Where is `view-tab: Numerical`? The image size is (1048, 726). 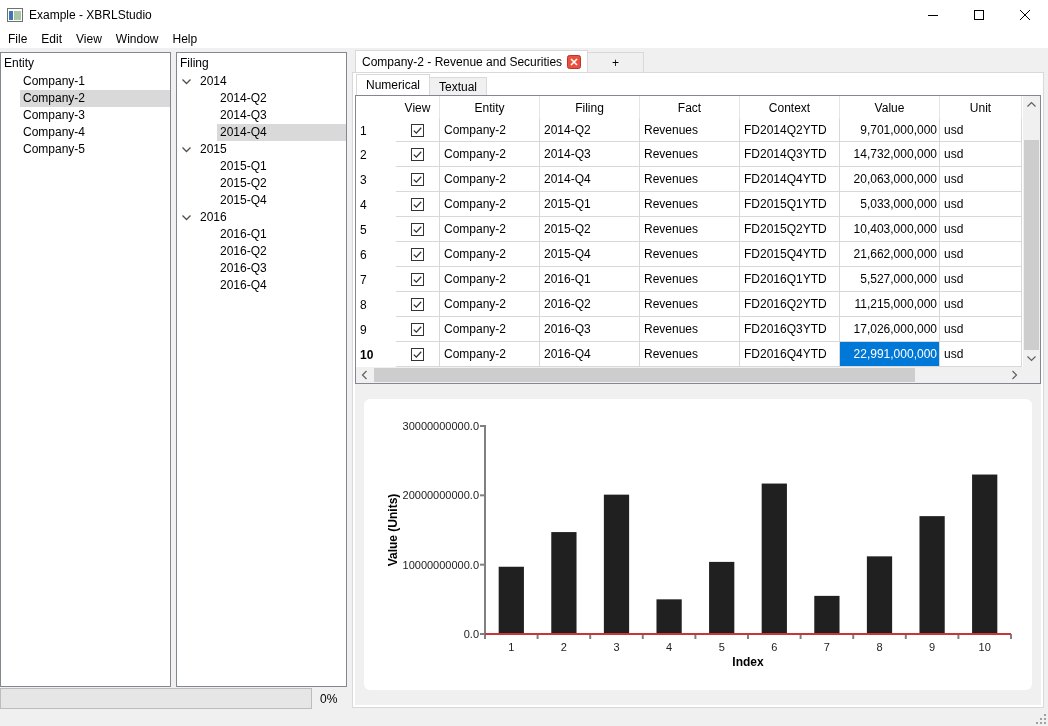 view-tab: Numerical is located at coordinates (393, 84).